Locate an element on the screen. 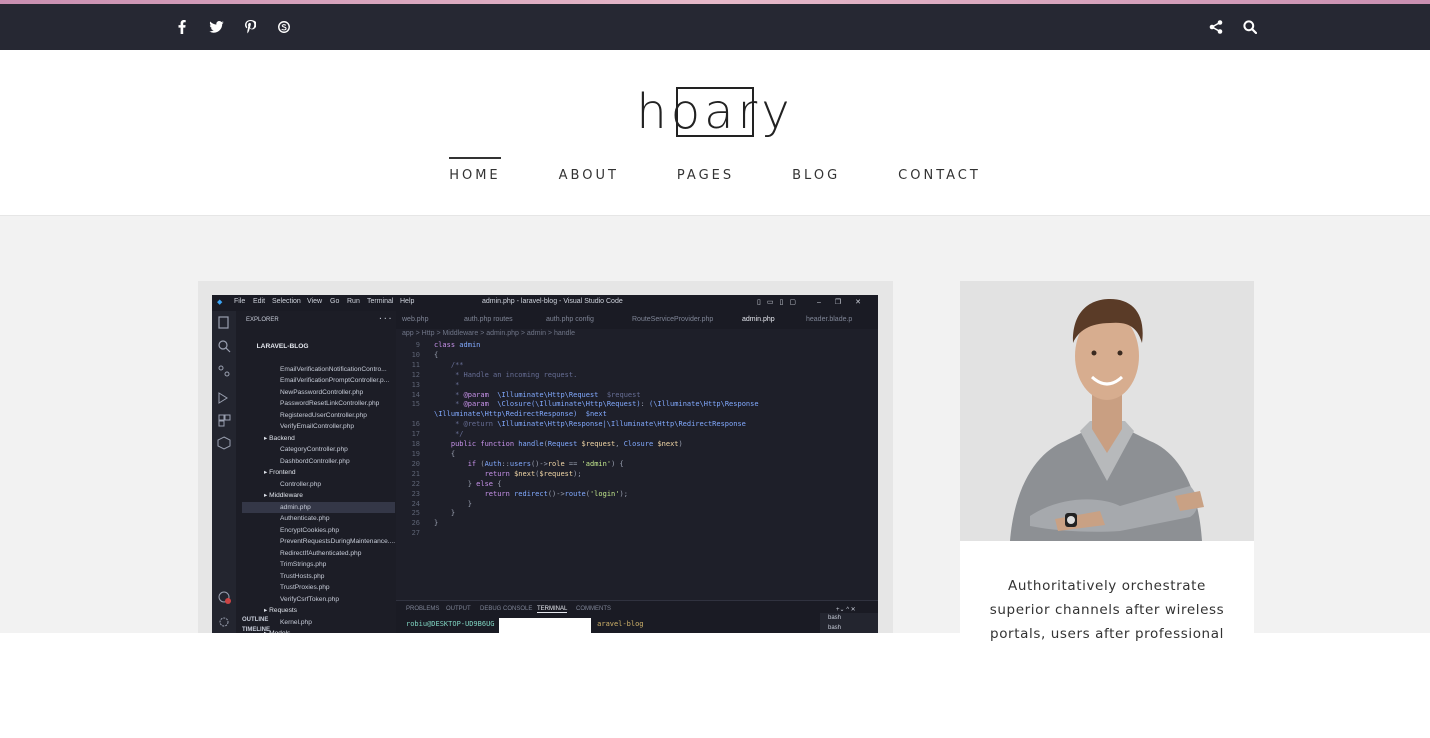  tree-file: RedirectIfAuthenticated.php is located at coordinates (321, 553).